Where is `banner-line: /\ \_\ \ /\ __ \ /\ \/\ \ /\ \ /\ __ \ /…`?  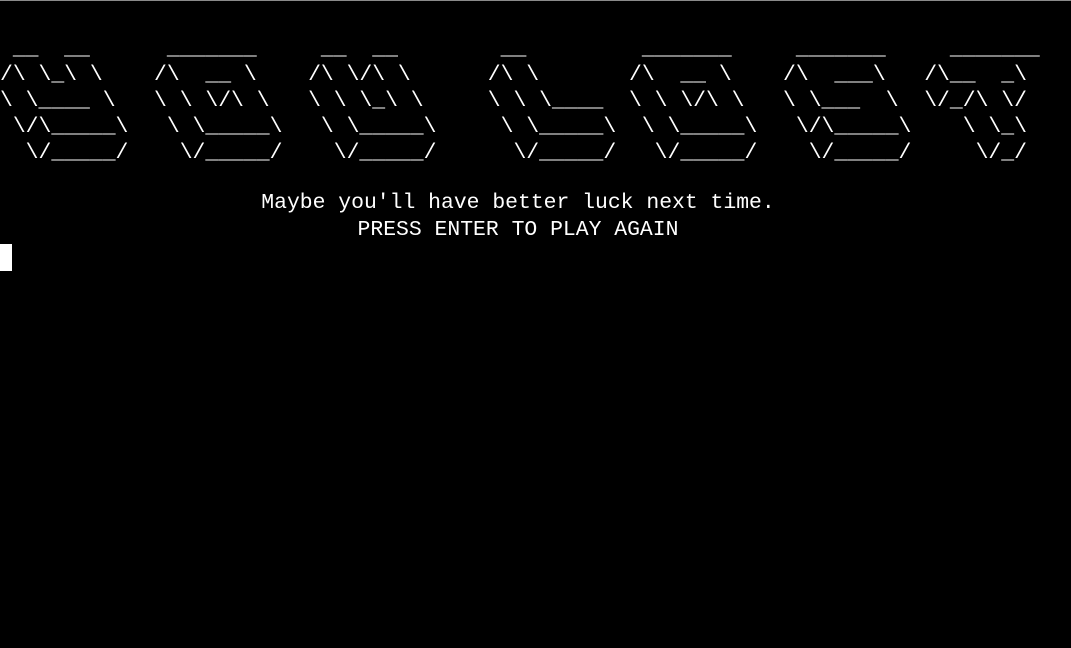 banner-line: /\ \_\ \ /\ __ \ /\ \/\ \ /\ \ /\ __ \ /… is located at coordinates (513, 75).